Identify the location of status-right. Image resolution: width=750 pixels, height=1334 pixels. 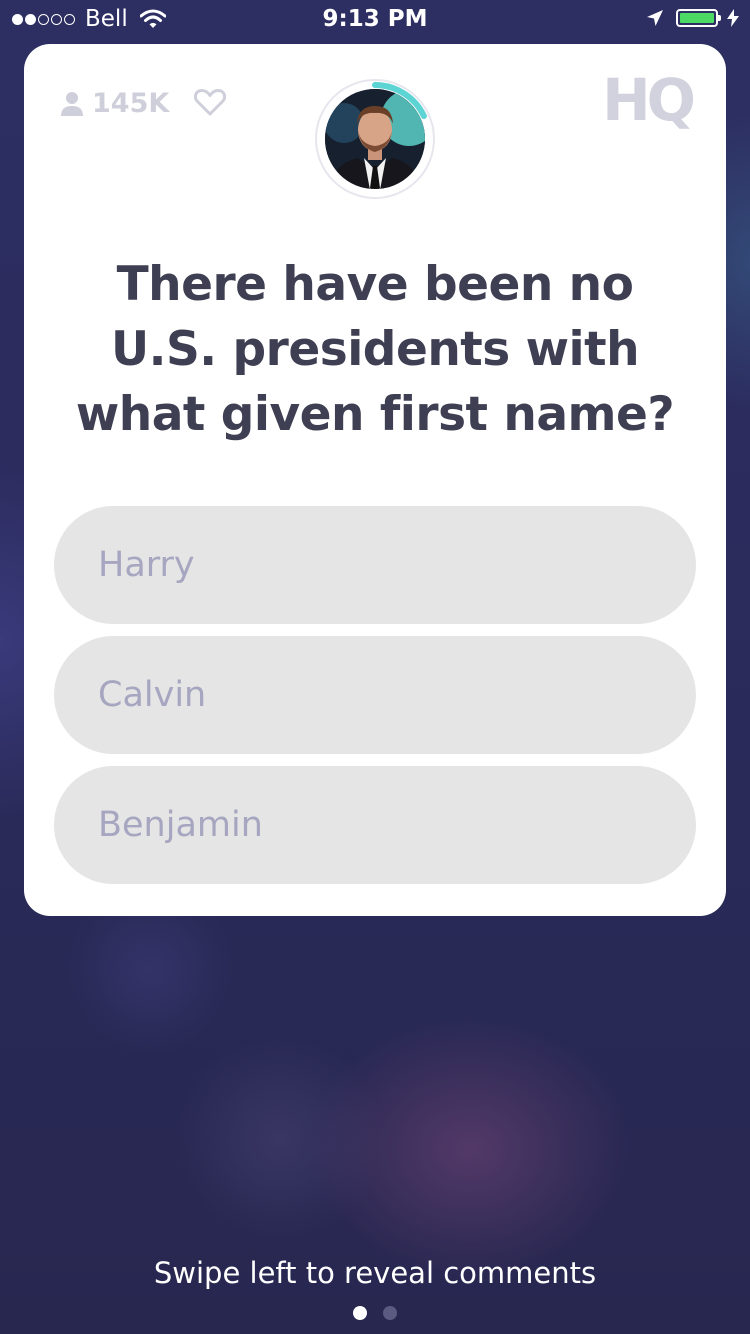
(693, 18).